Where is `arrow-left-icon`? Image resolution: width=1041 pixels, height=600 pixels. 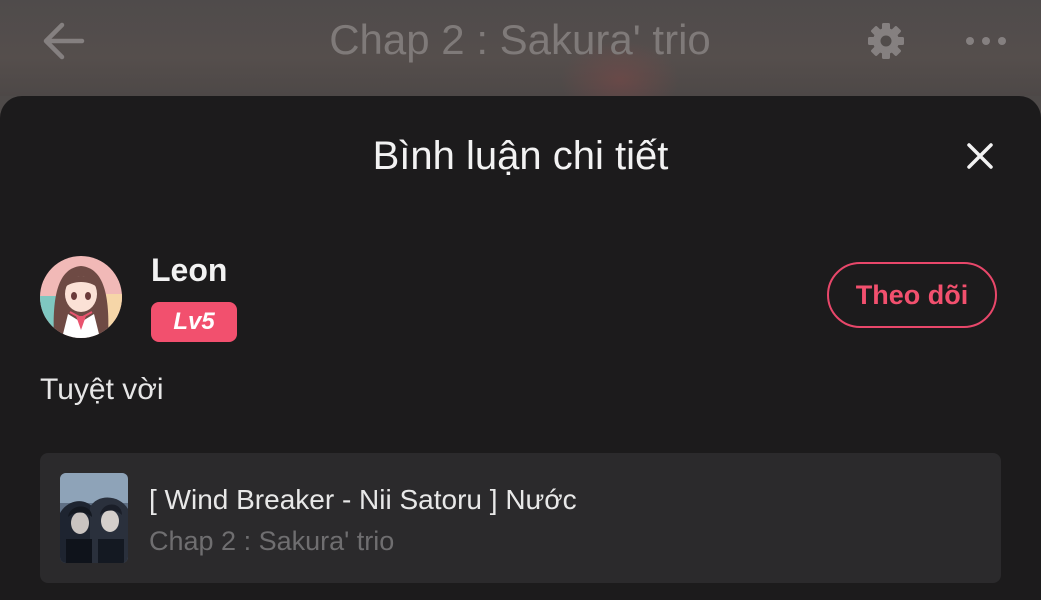
arrow-left-icon is located at coordinates (64, 41).